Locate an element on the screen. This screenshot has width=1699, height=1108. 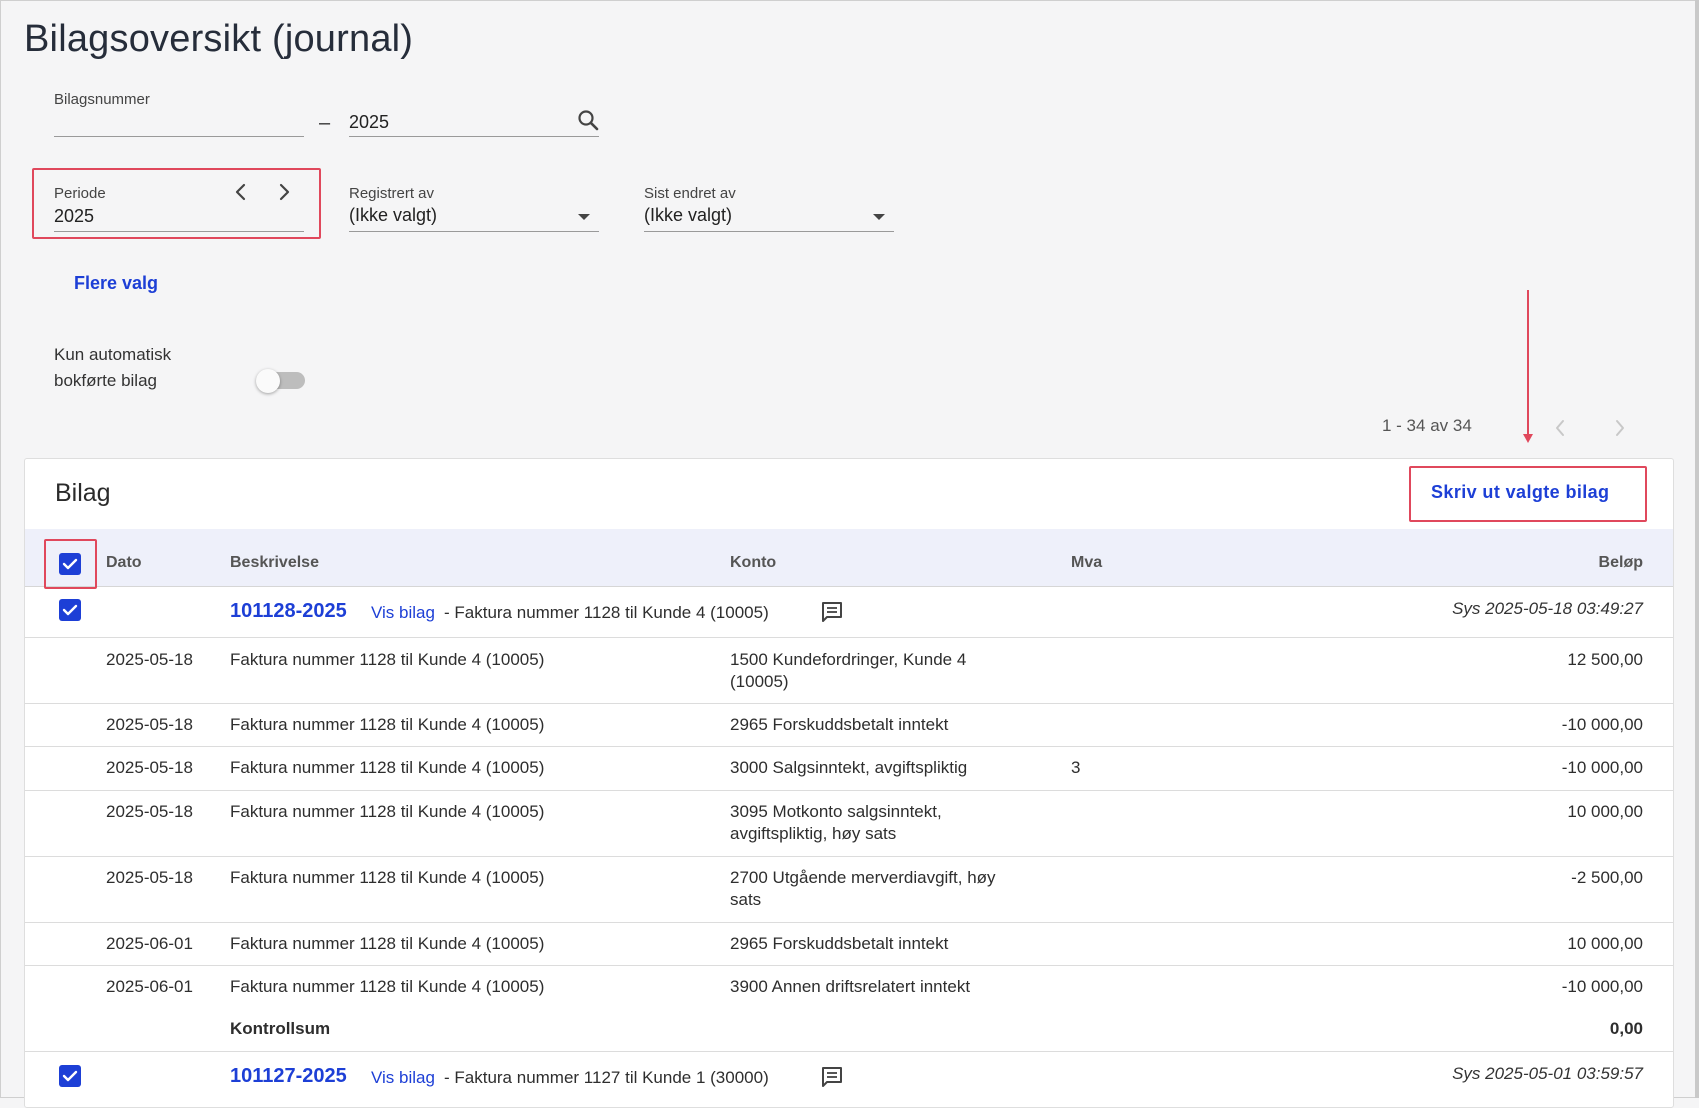
bilagsnummer-from-input is located at coordinates (179, 124).